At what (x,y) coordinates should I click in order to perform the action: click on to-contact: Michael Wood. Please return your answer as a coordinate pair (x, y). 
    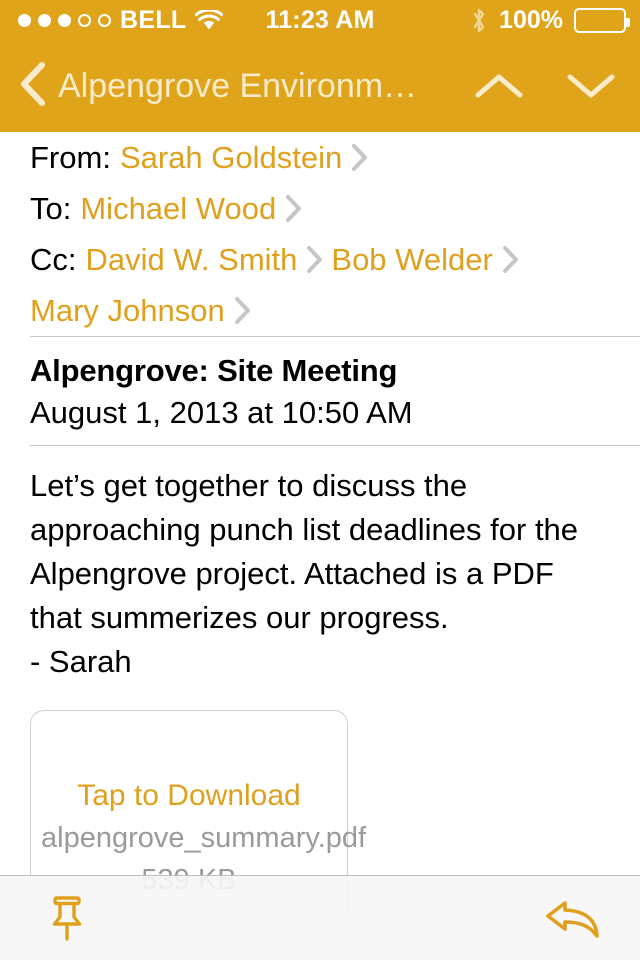
    Looking at the image, I should click on (178, 209).